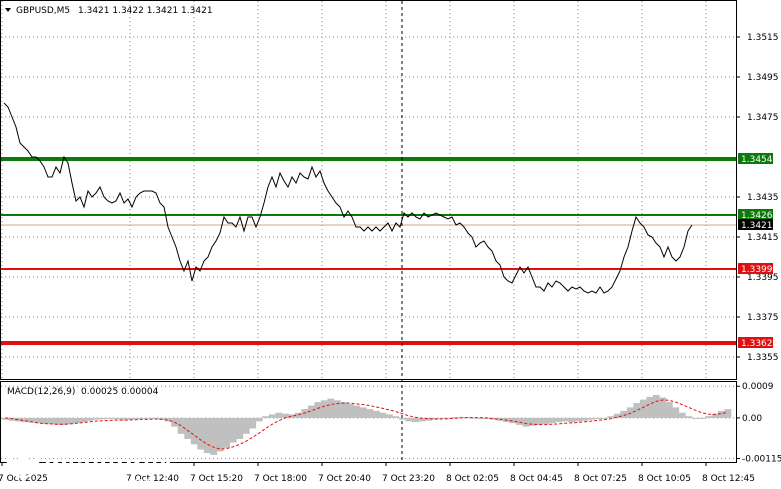 This screenshot has height=489, width=781. I want to click on time-tick-label: 8 Oct 12:45, so click(728, 479).